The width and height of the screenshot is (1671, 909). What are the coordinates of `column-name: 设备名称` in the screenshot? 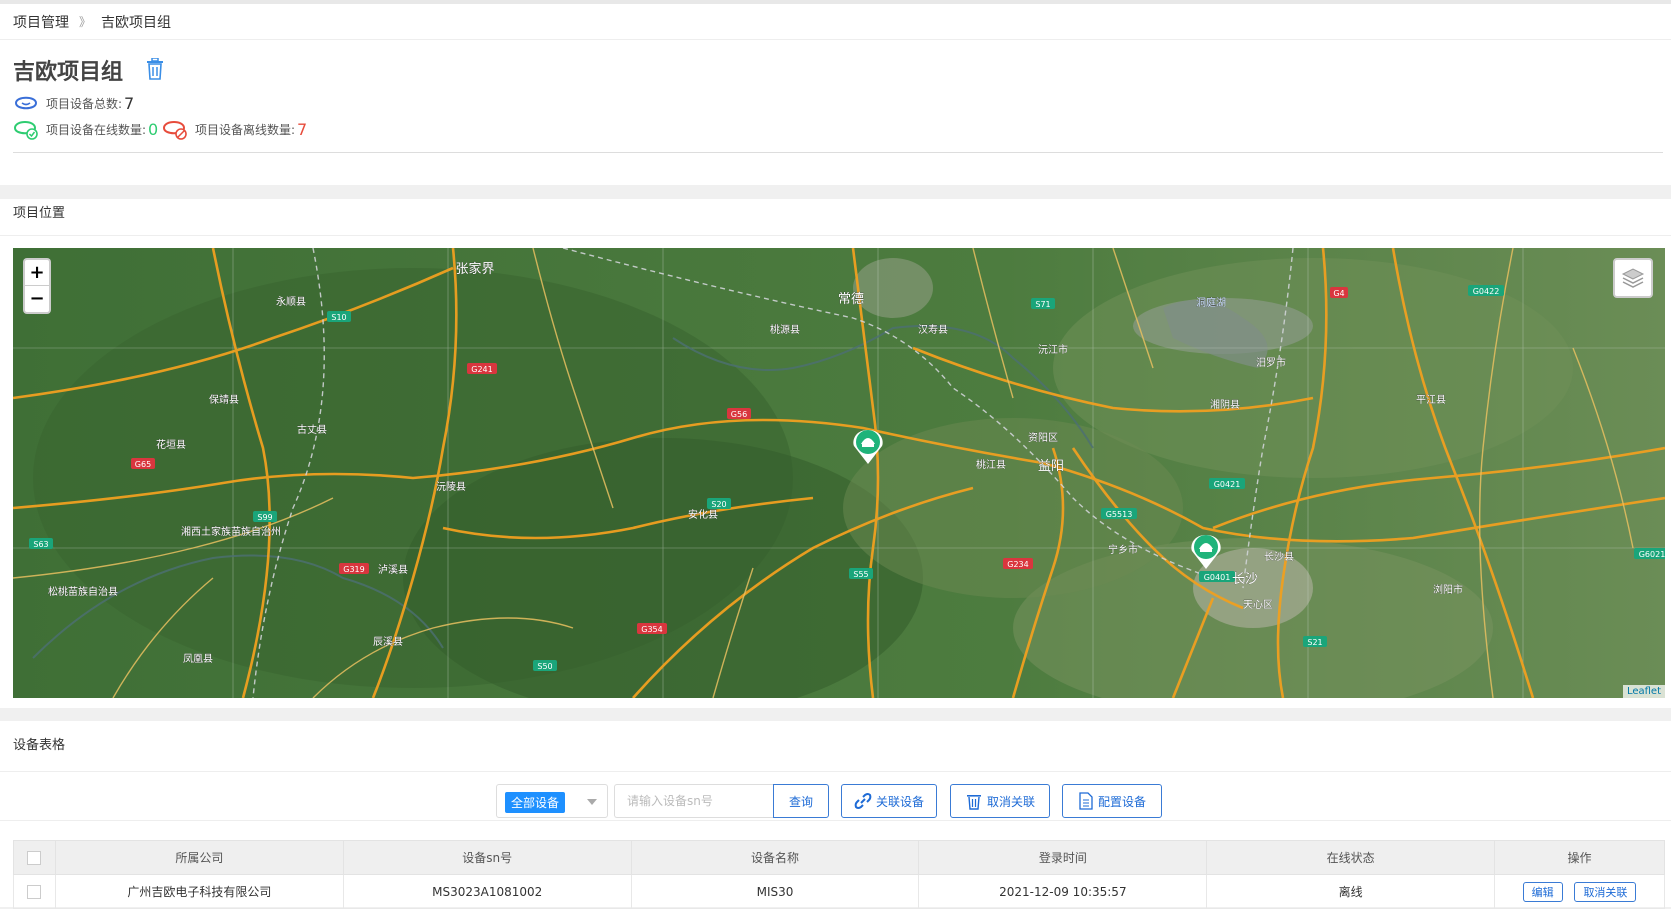 It's located at (775, 857).